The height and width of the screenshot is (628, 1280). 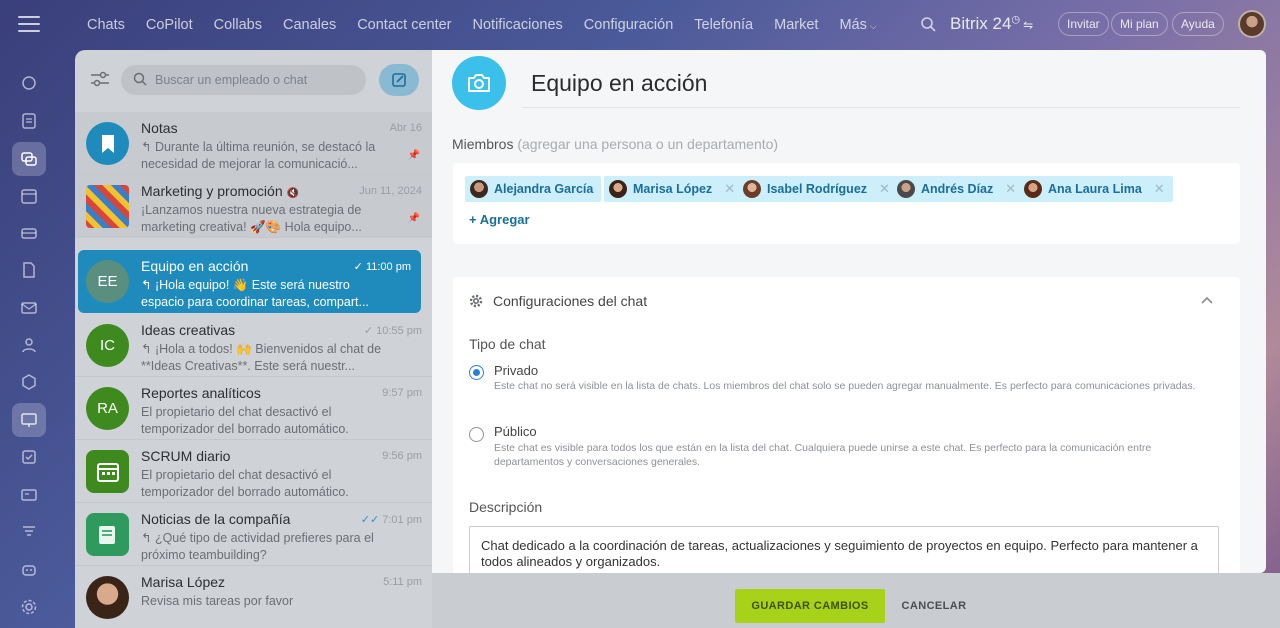 I want to click on radio-public, so click(x=476, y=434).